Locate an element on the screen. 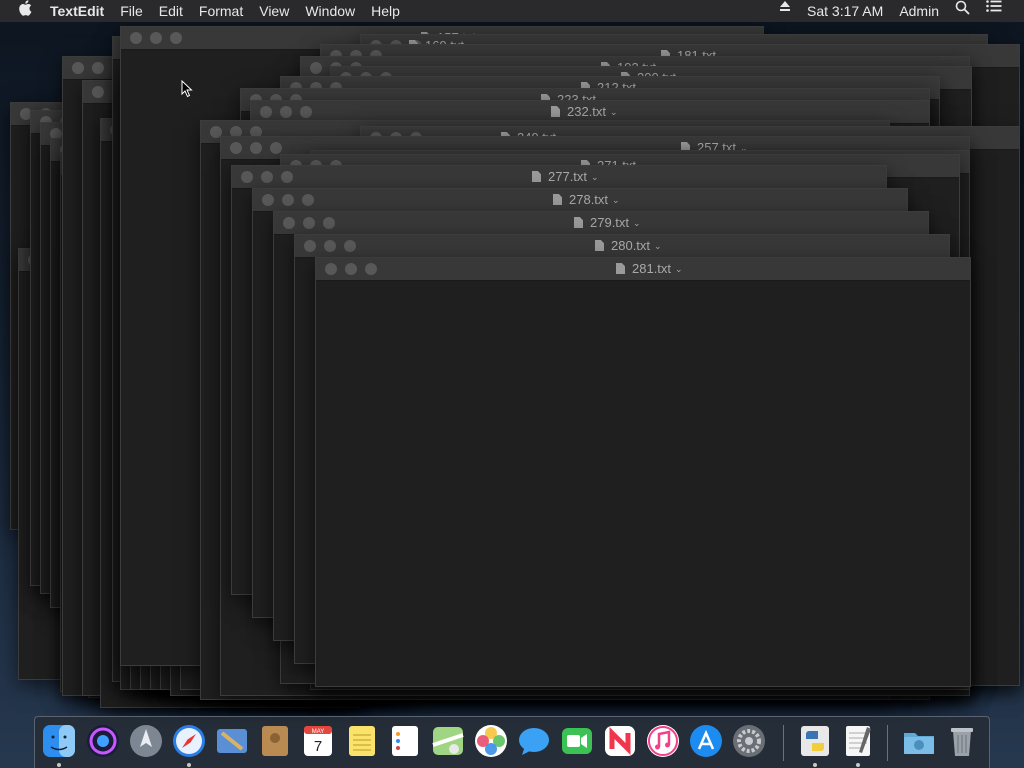  window-titlebar: 277.txt ⌄ is located at coordinates (559, 177).